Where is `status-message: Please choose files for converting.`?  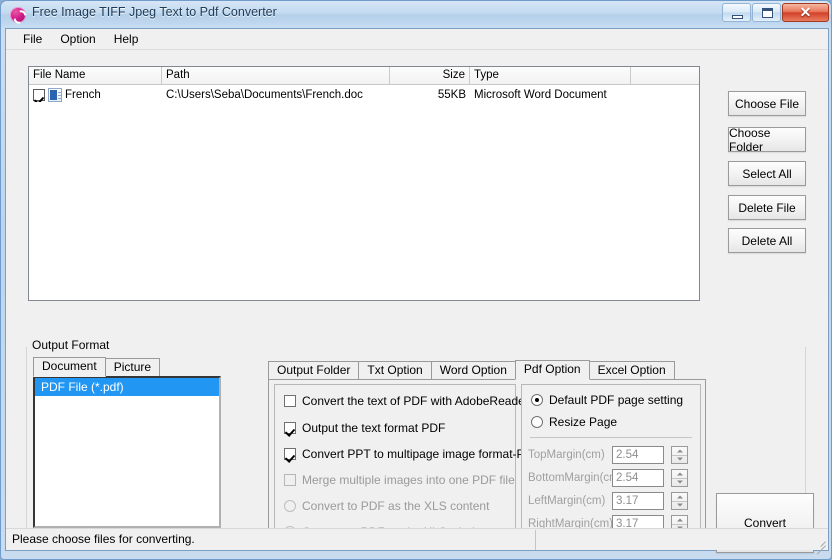
status-message: Please choose files for converting. is located at coordinates (271, 539).